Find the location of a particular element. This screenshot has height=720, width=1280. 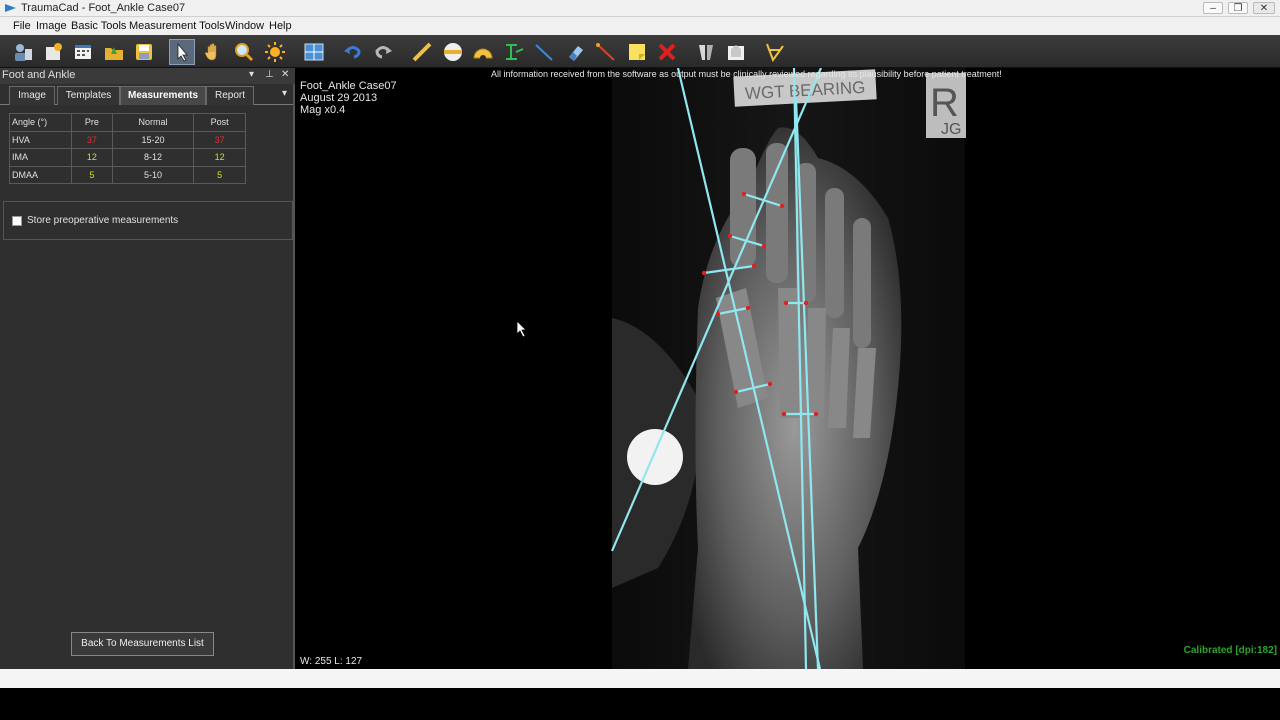

table-row: DMAA 5 5-10 5 is located at coordinates (127, 174).